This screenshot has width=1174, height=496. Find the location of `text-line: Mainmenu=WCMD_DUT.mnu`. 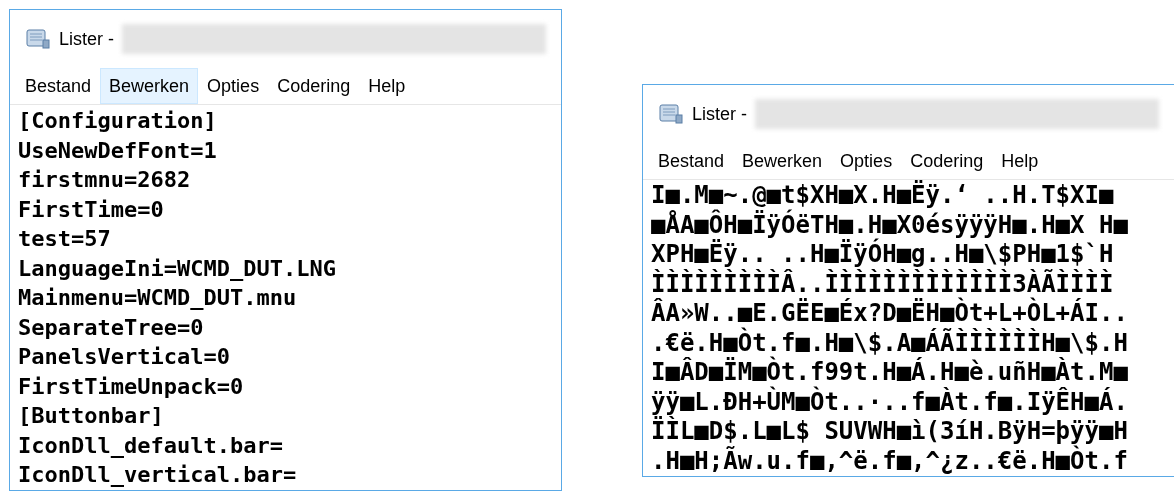

text-line: Mainmenu=WCMD_DUT.mnu is located at coordinates (158, 298).